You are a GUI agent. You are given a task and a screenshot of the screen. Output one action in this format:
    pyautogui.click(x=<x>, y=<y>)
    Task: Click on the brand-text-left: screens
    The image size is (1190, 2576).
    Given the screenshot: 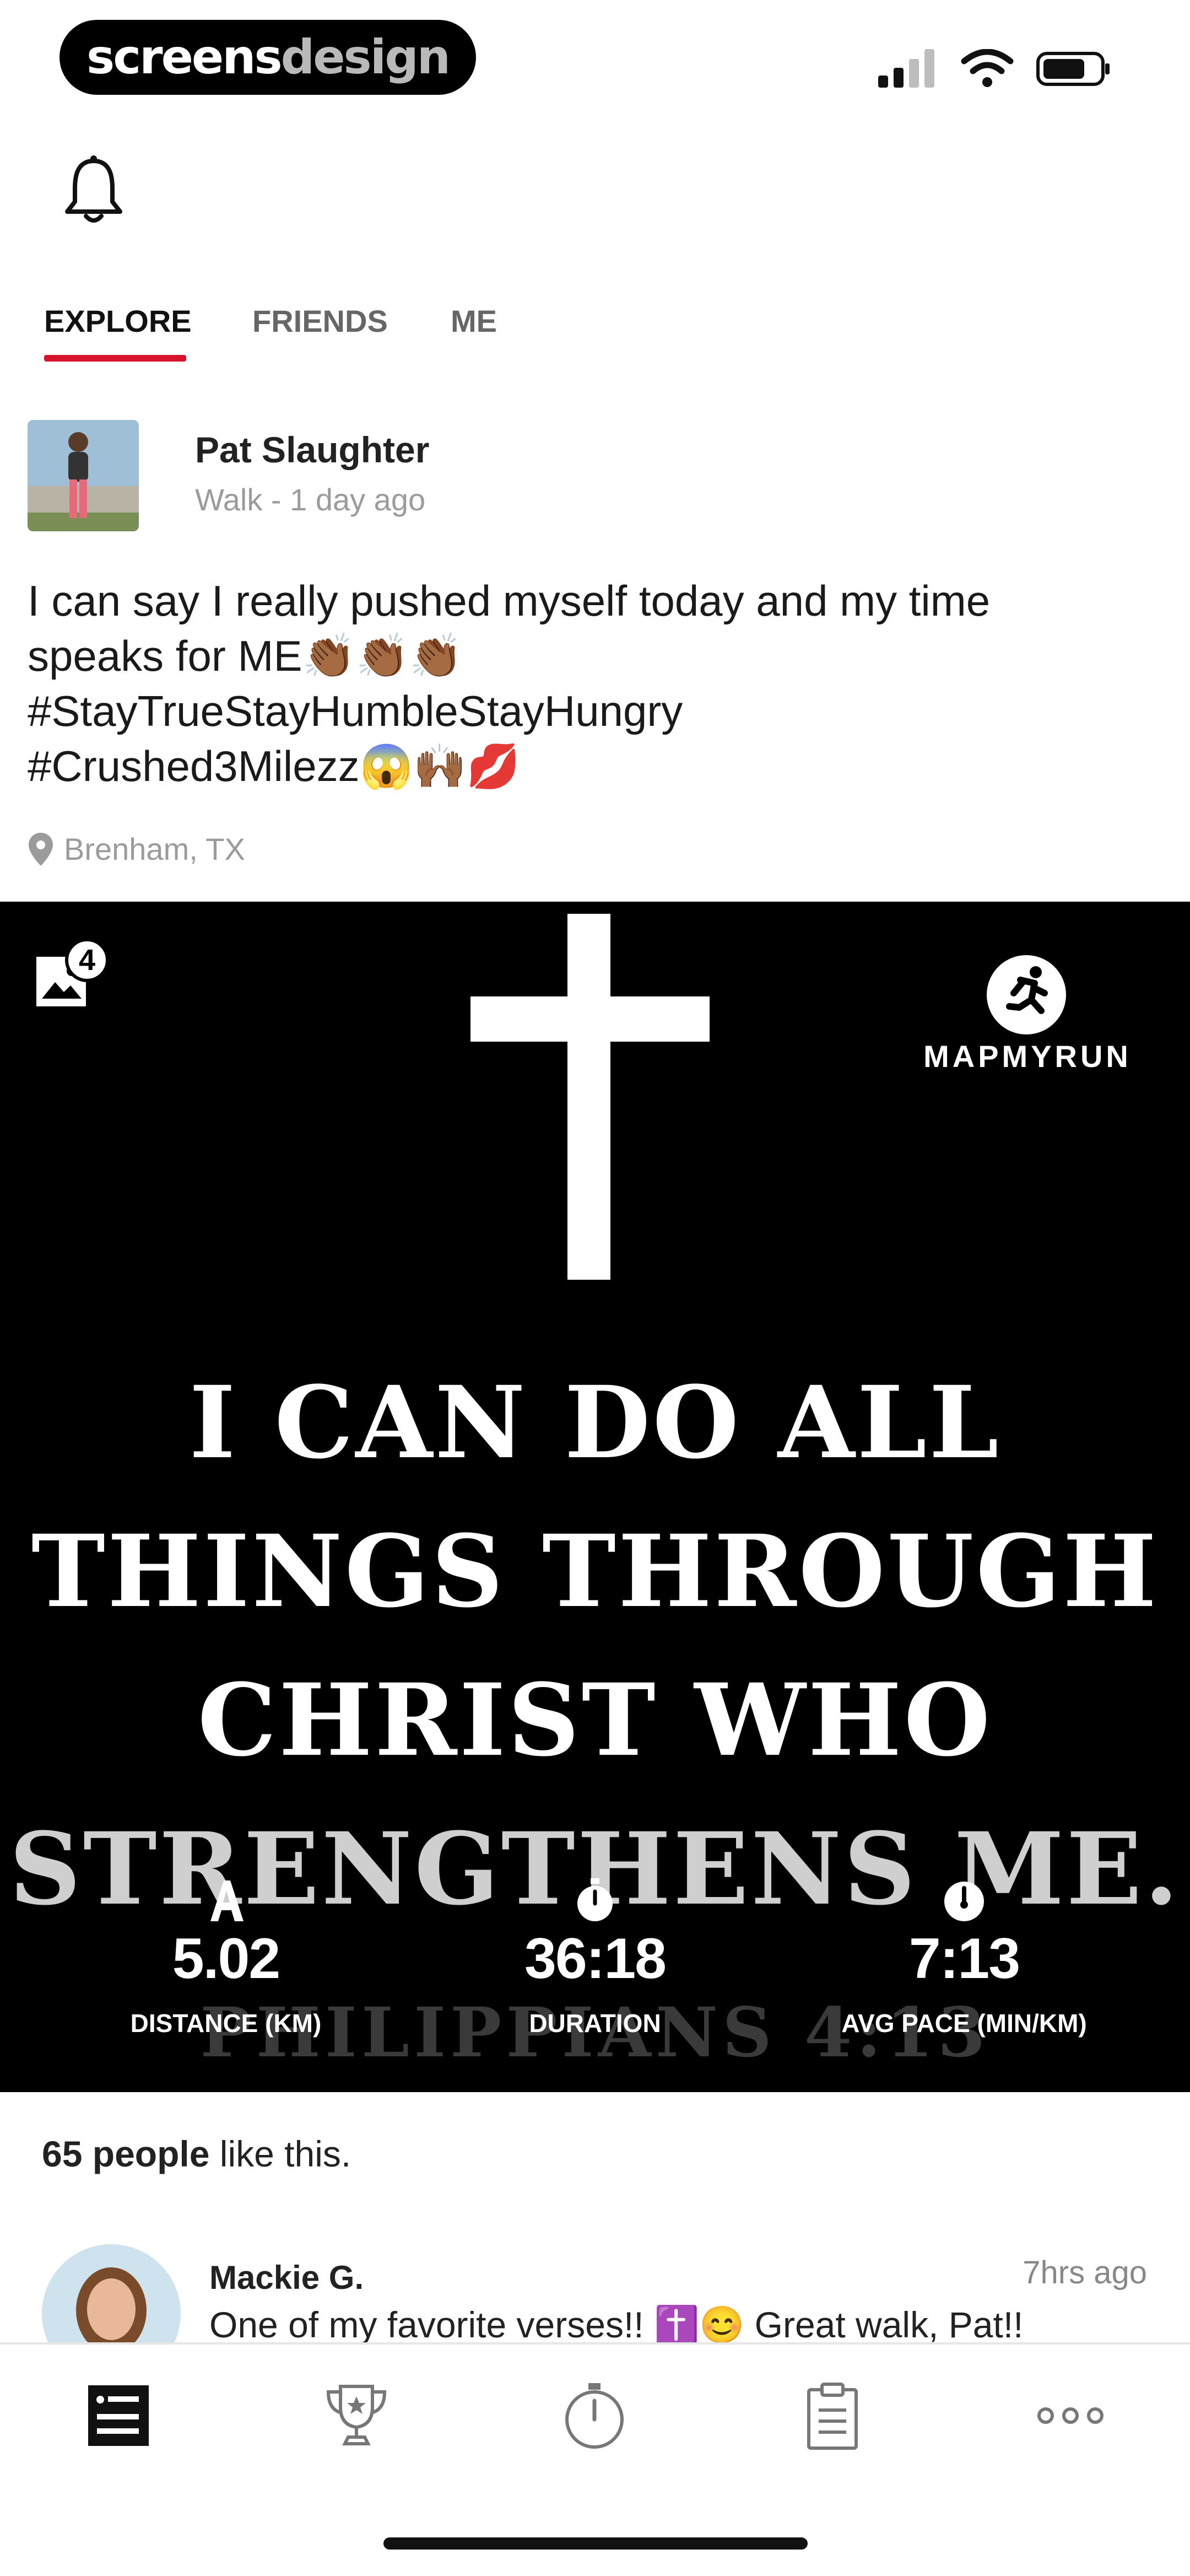 What is the action you would take?
    pyautogui.click(x=184, y=58)
    